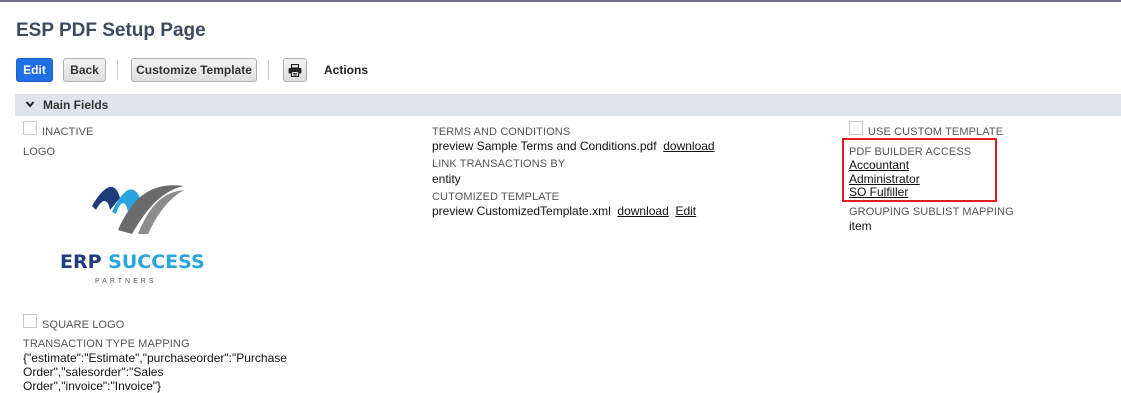  Describe the element at coordinates (910, 152) in the screenshot. I see `pdf-builder-access-label: PDF BUILDER ACCESS` at that location.